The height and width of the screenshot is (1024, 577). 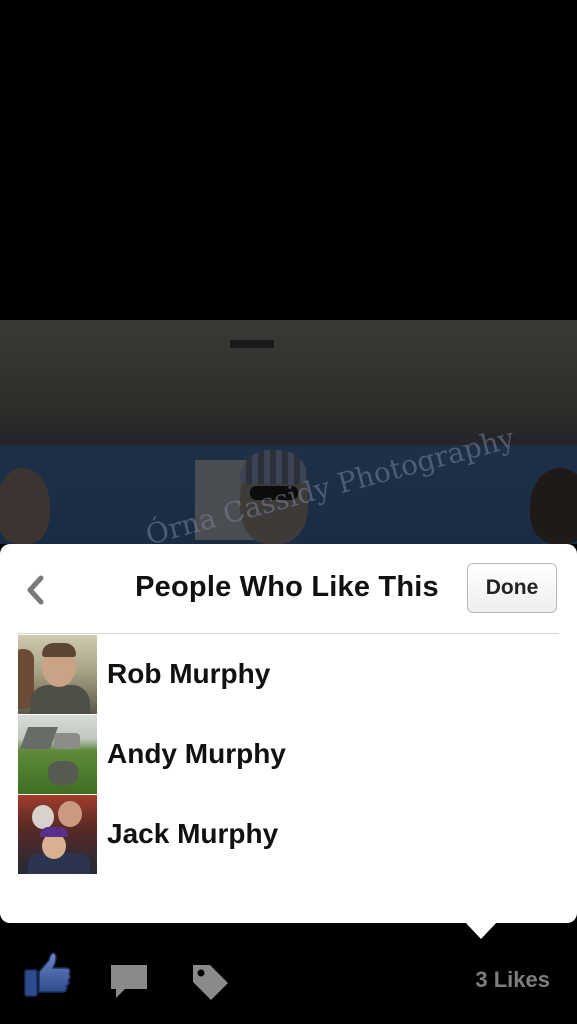 I want to click on chevron-left-icon, so click(x=35, y=590).